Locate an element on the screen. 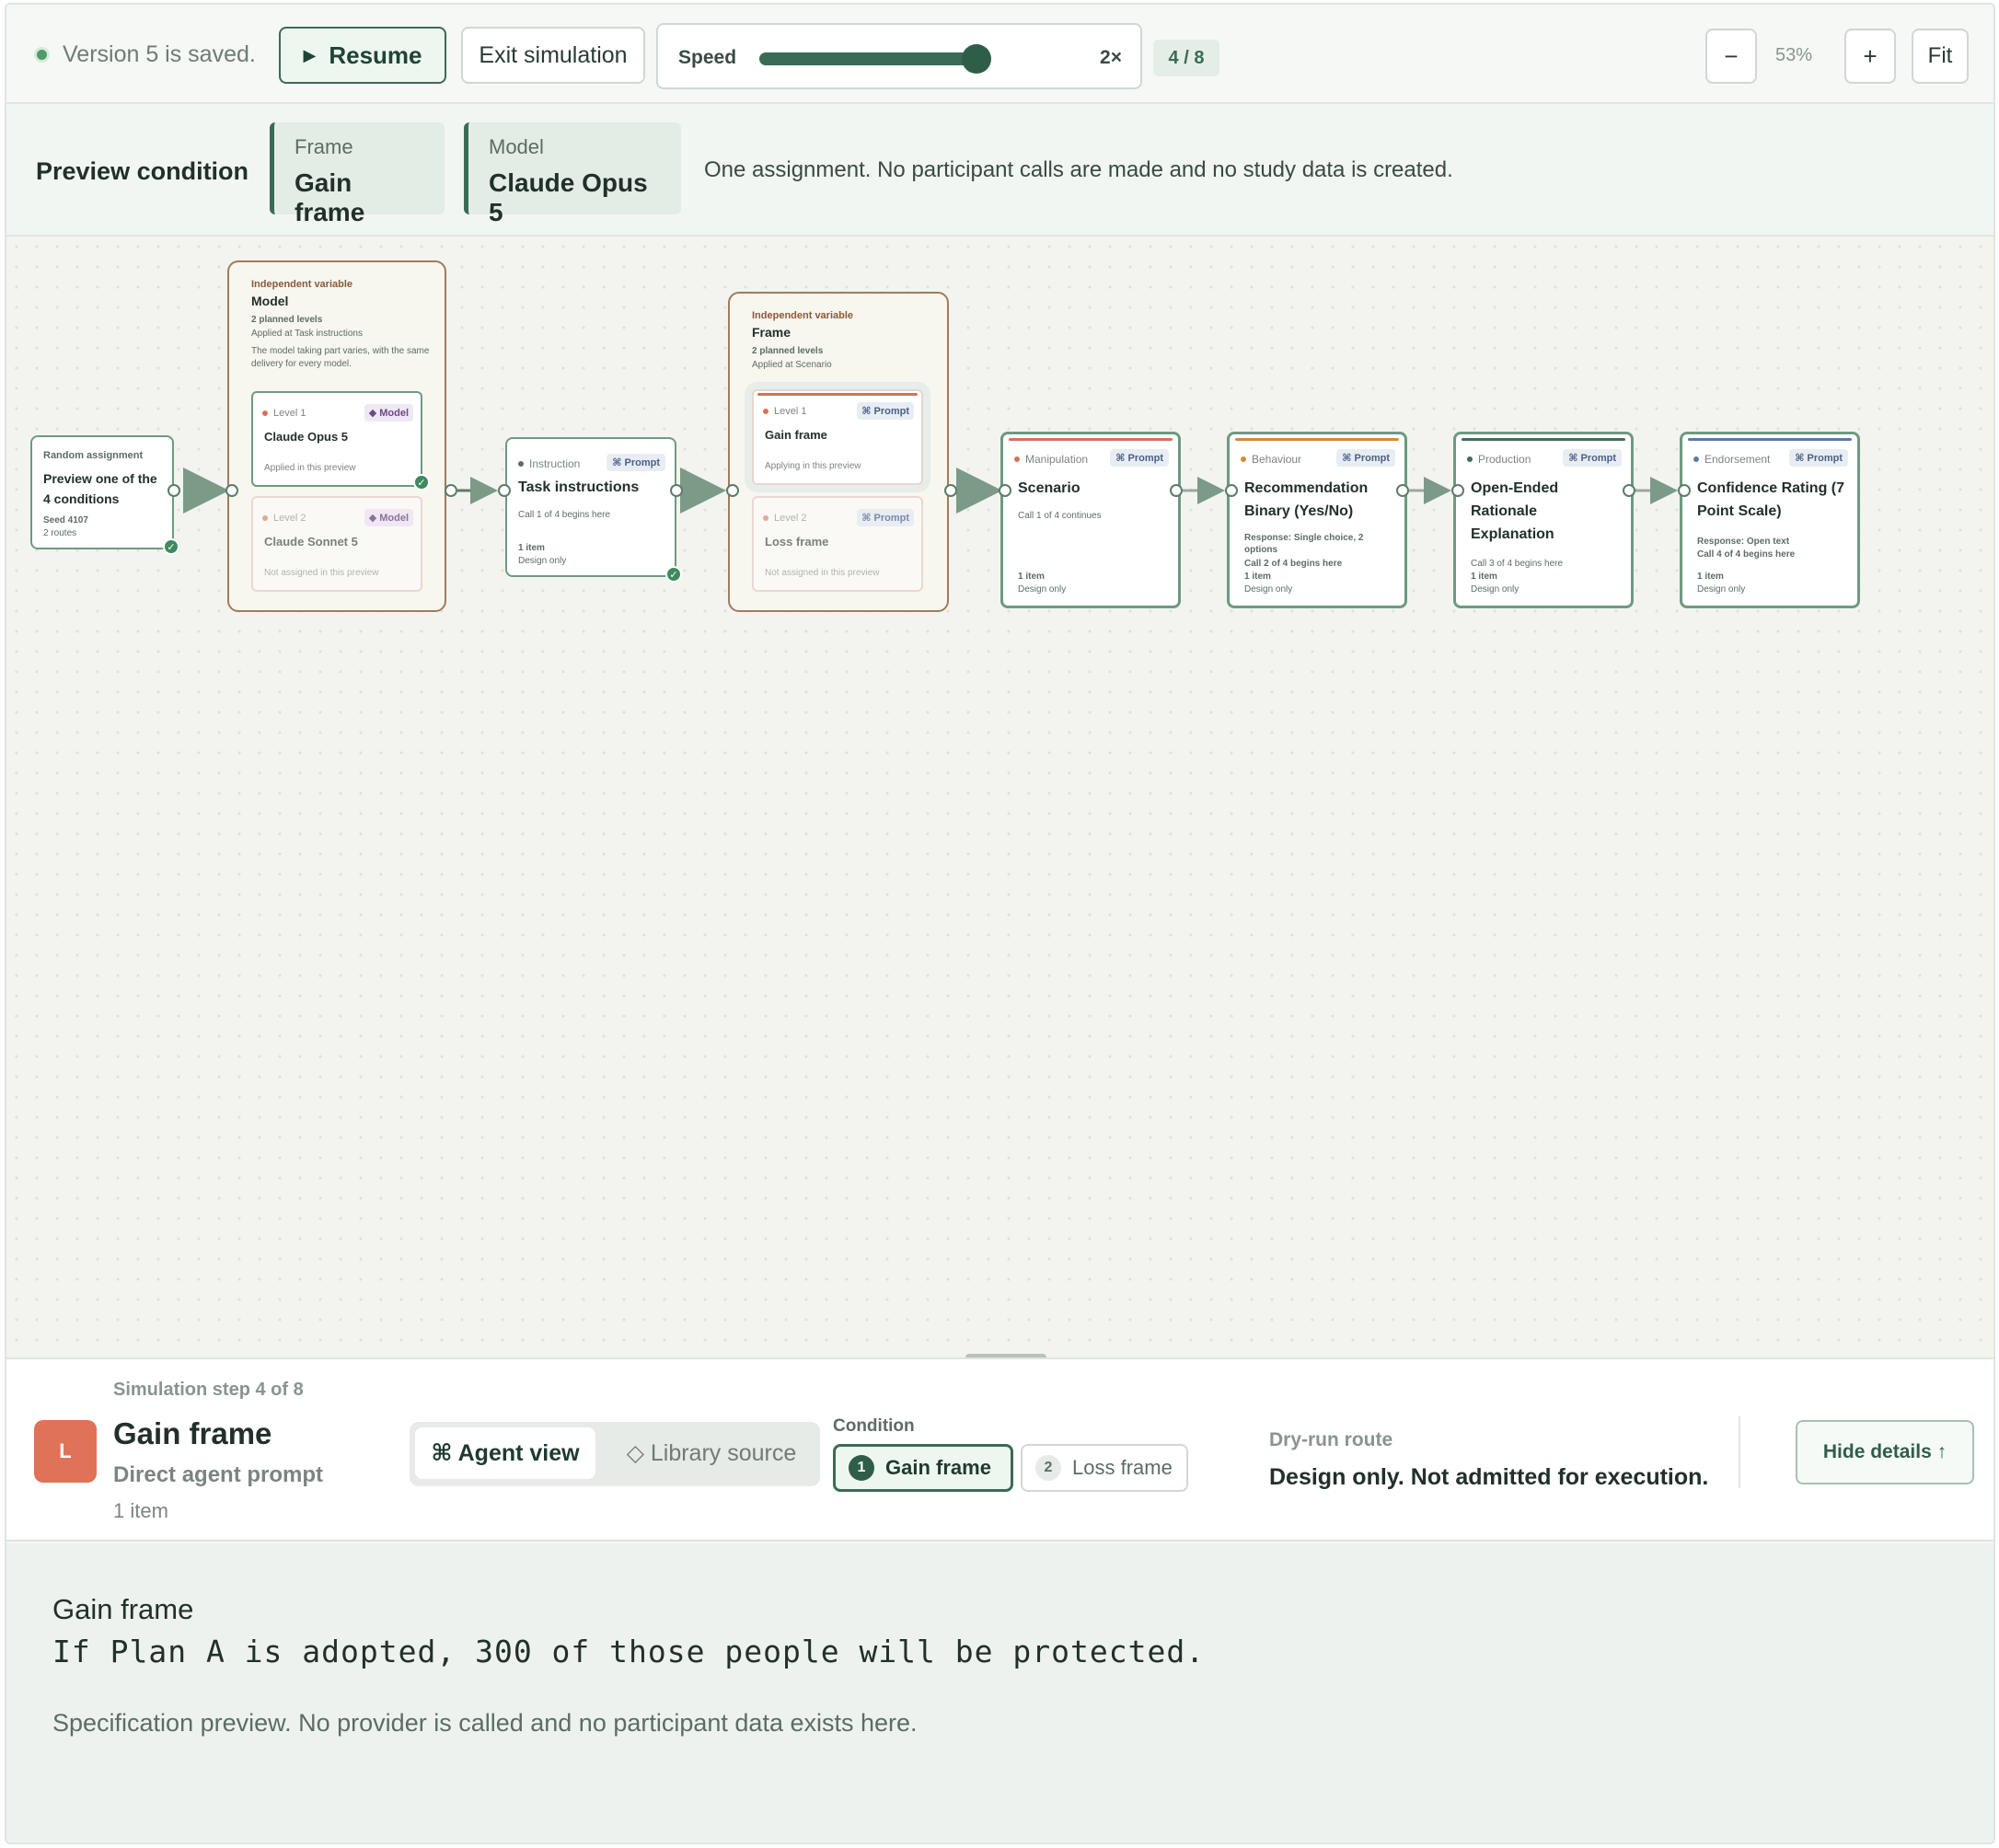  step-title: Gain frame is located at coordinates (192, 1433).